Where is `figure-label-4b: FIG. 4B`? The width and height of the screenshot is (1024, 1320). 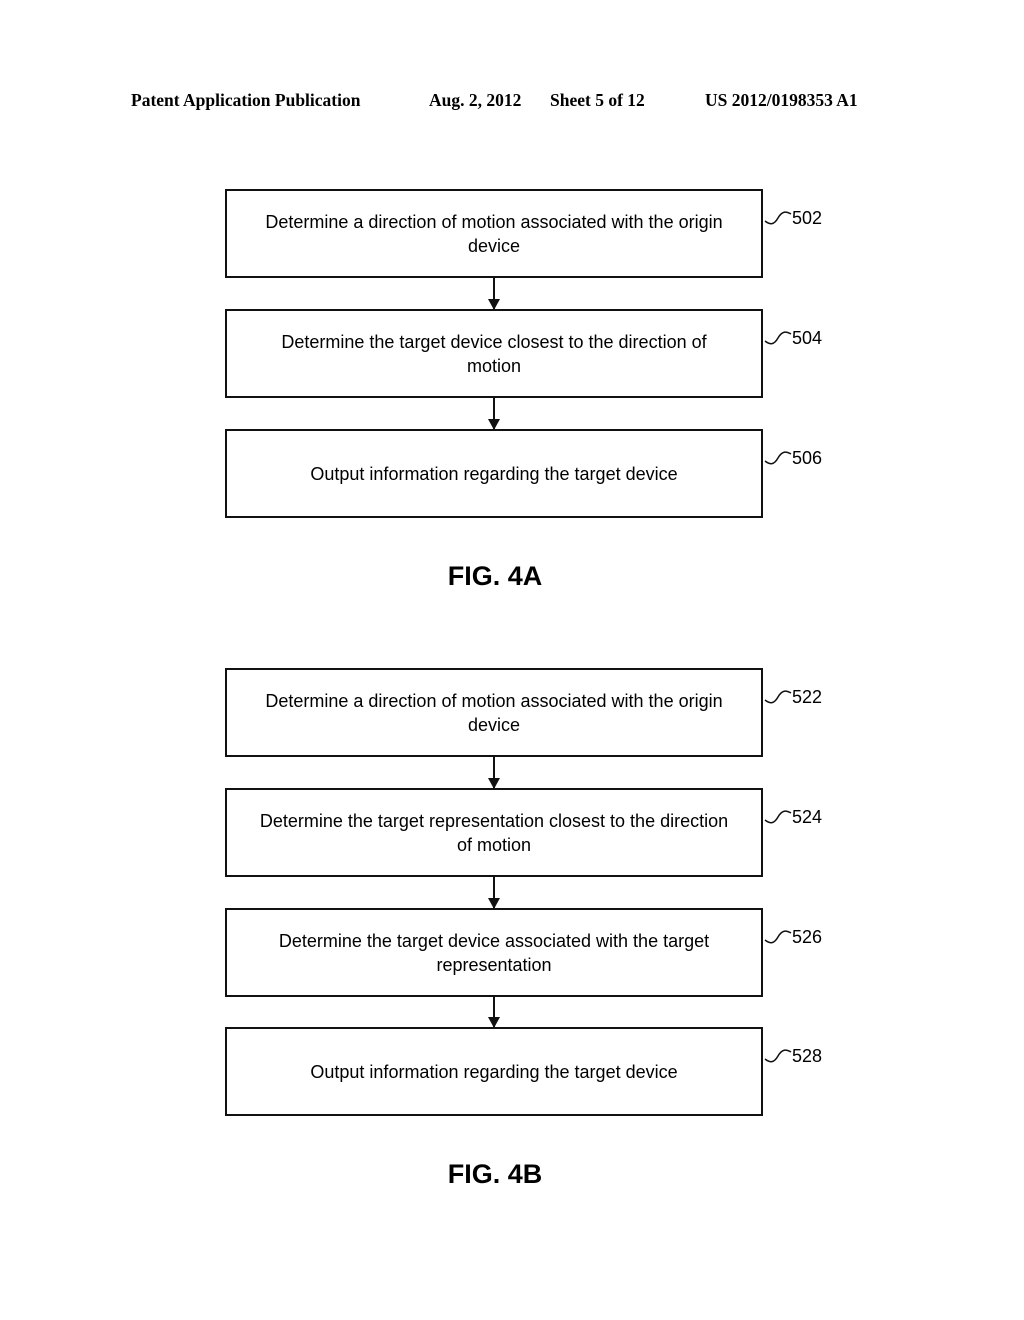 figure-label-4b: FIG. 4B is located at coordinates (495, 1174).